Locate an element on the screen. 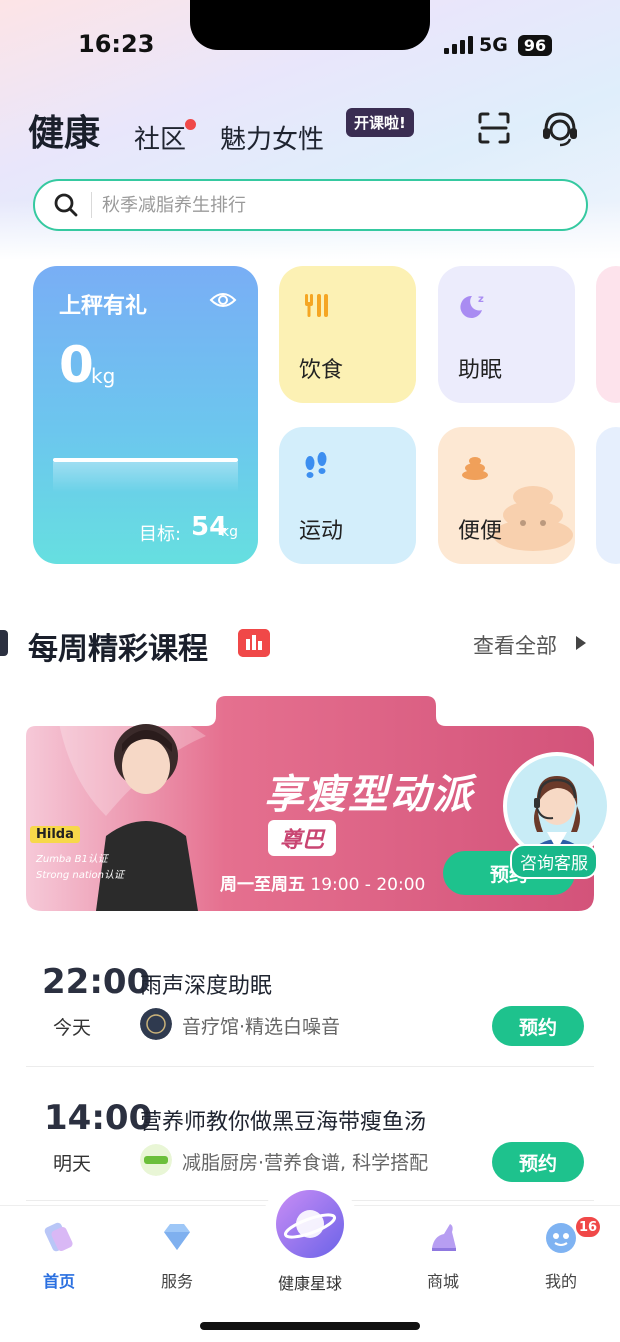  fat-loss-kitchen-avatar is located at coordinates (156, 1160).